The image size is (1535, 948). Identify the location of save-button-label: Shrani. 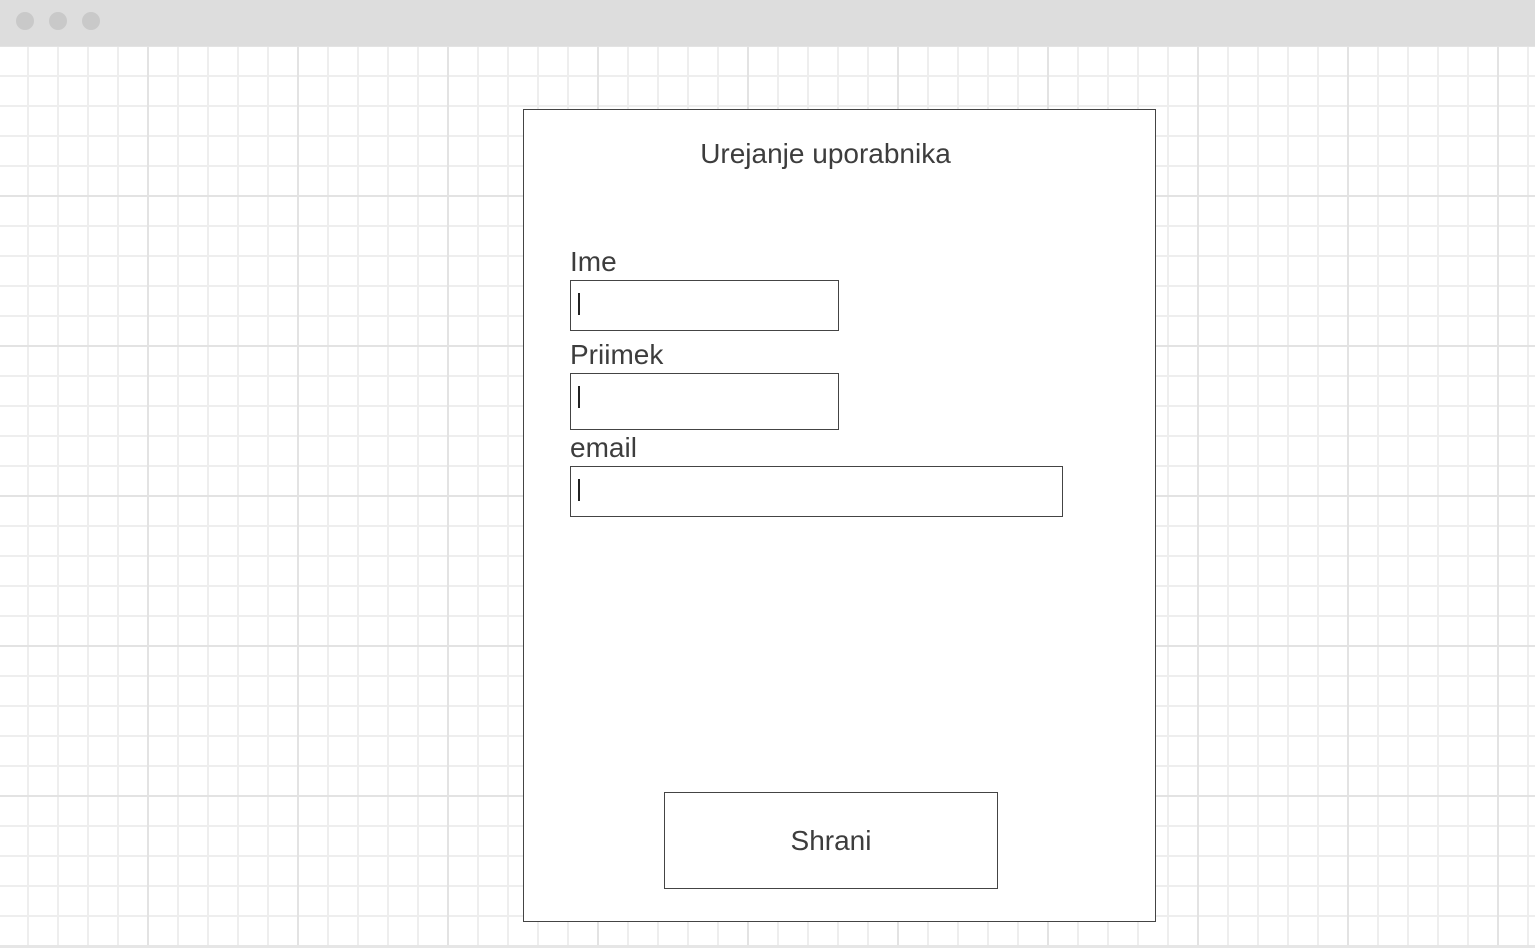
(831, 840).